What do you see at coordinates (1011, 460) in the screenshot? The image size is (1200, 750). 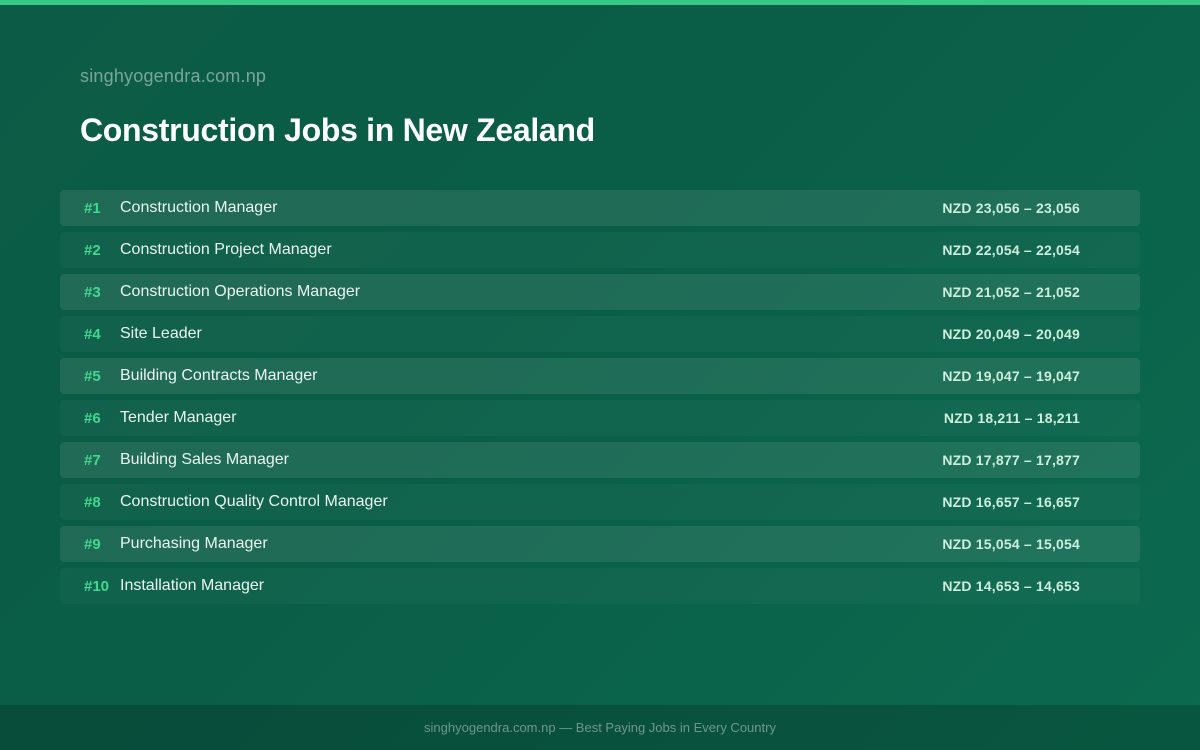 I see `job-salary: NZD 17,877 – 17,877` at bounding box center [1011, 460].